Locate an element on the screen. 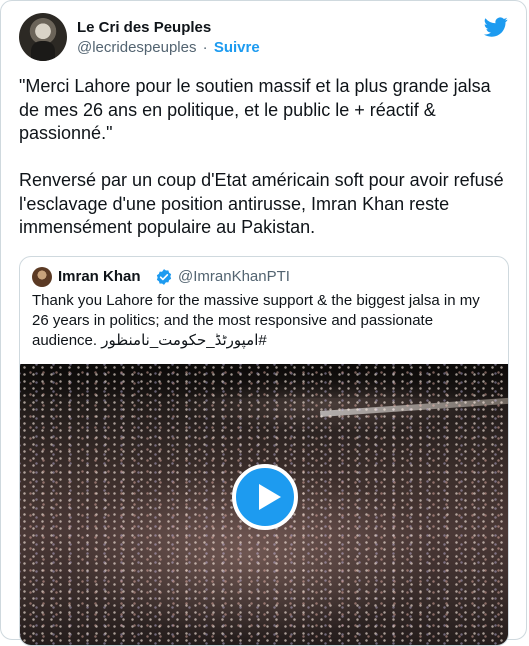 This screenshot has height=646, width=529. author-handle-row: @lecridespeuples · Suivre is located at coordinates (168, 48).